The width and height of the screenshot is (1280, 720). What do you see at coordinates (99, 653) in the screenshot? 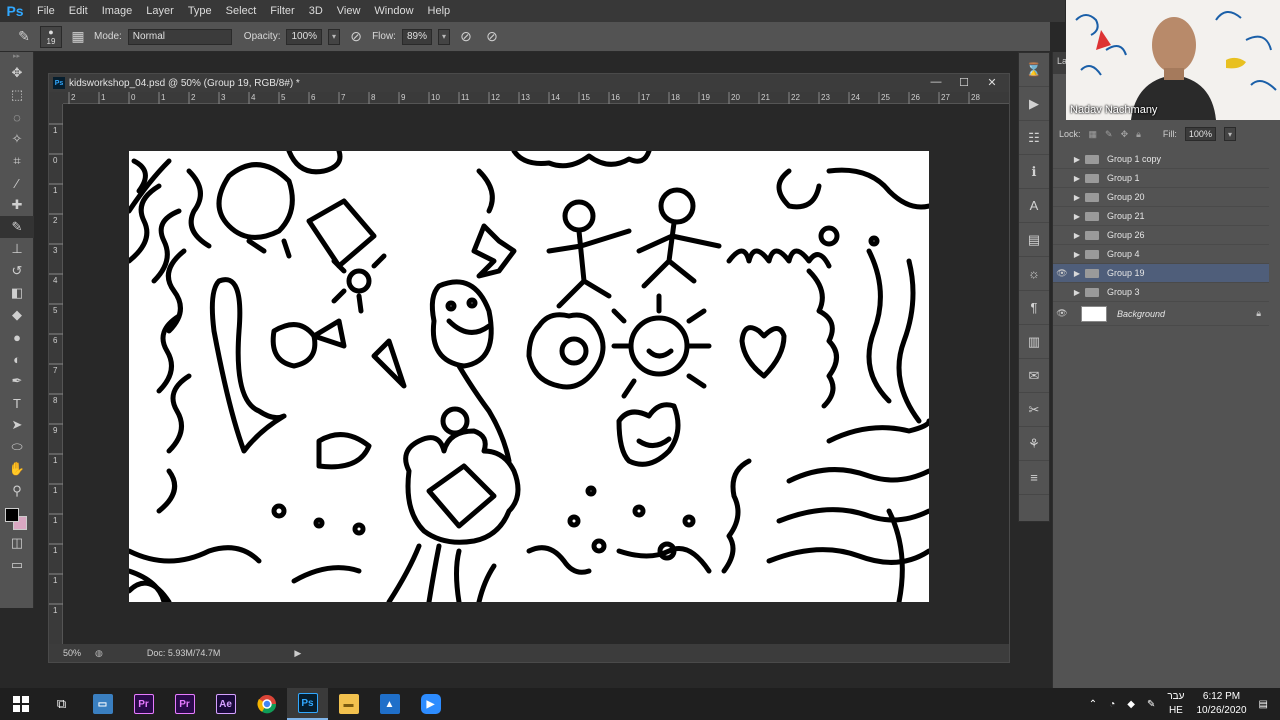
I see `status-info-icon: ◍` at bounding box center [99, 653].